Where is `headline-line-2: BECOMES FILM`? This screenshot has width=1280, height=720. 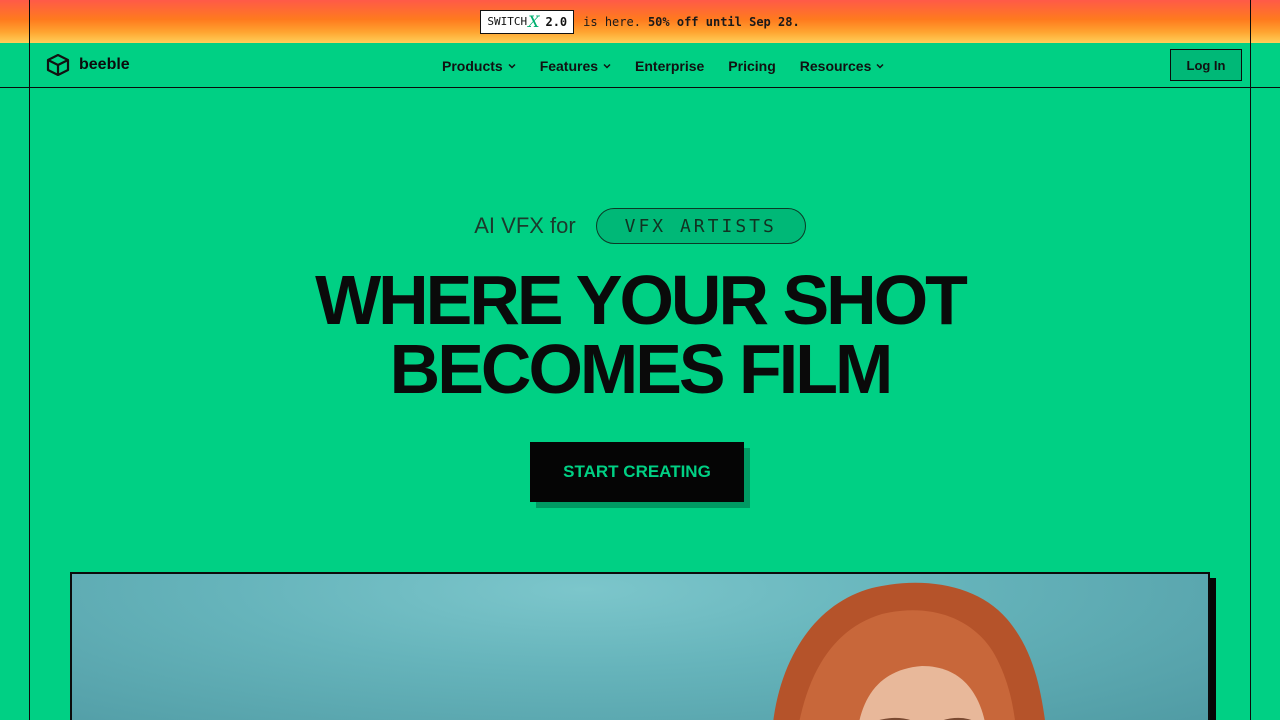 headline-line-2: BECOMES FILM is located at coordinates (641, 369).